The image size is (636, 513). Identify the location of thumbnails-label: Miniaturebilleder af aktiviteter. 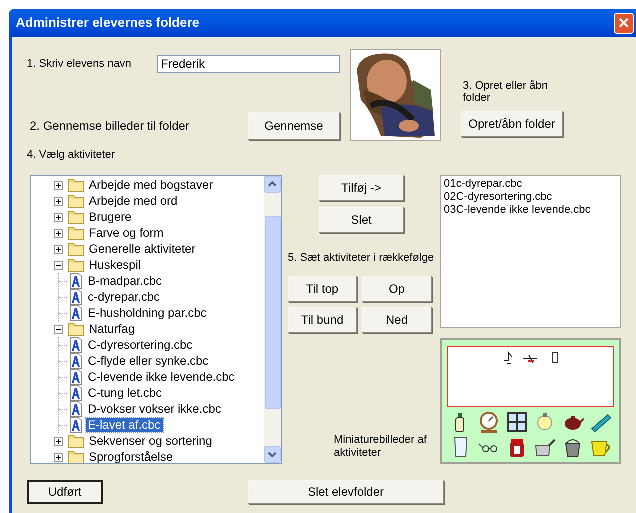
(381, 447).